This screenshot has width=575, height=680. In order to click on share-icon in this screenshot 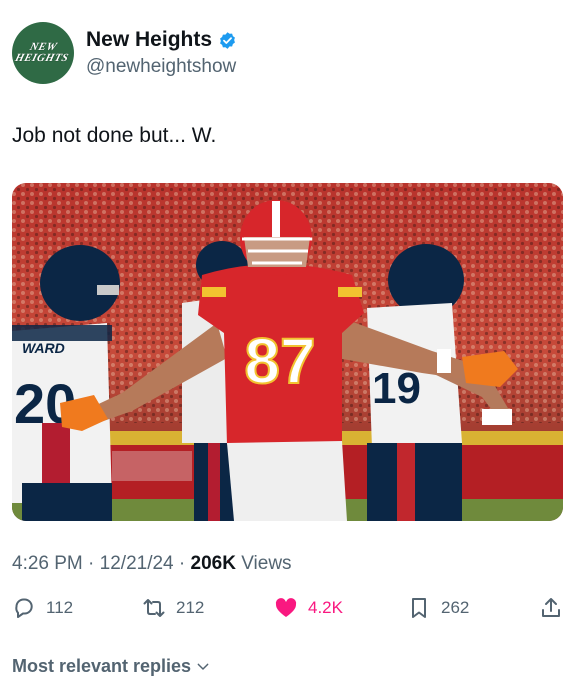, I will do `click(551, 607)`.